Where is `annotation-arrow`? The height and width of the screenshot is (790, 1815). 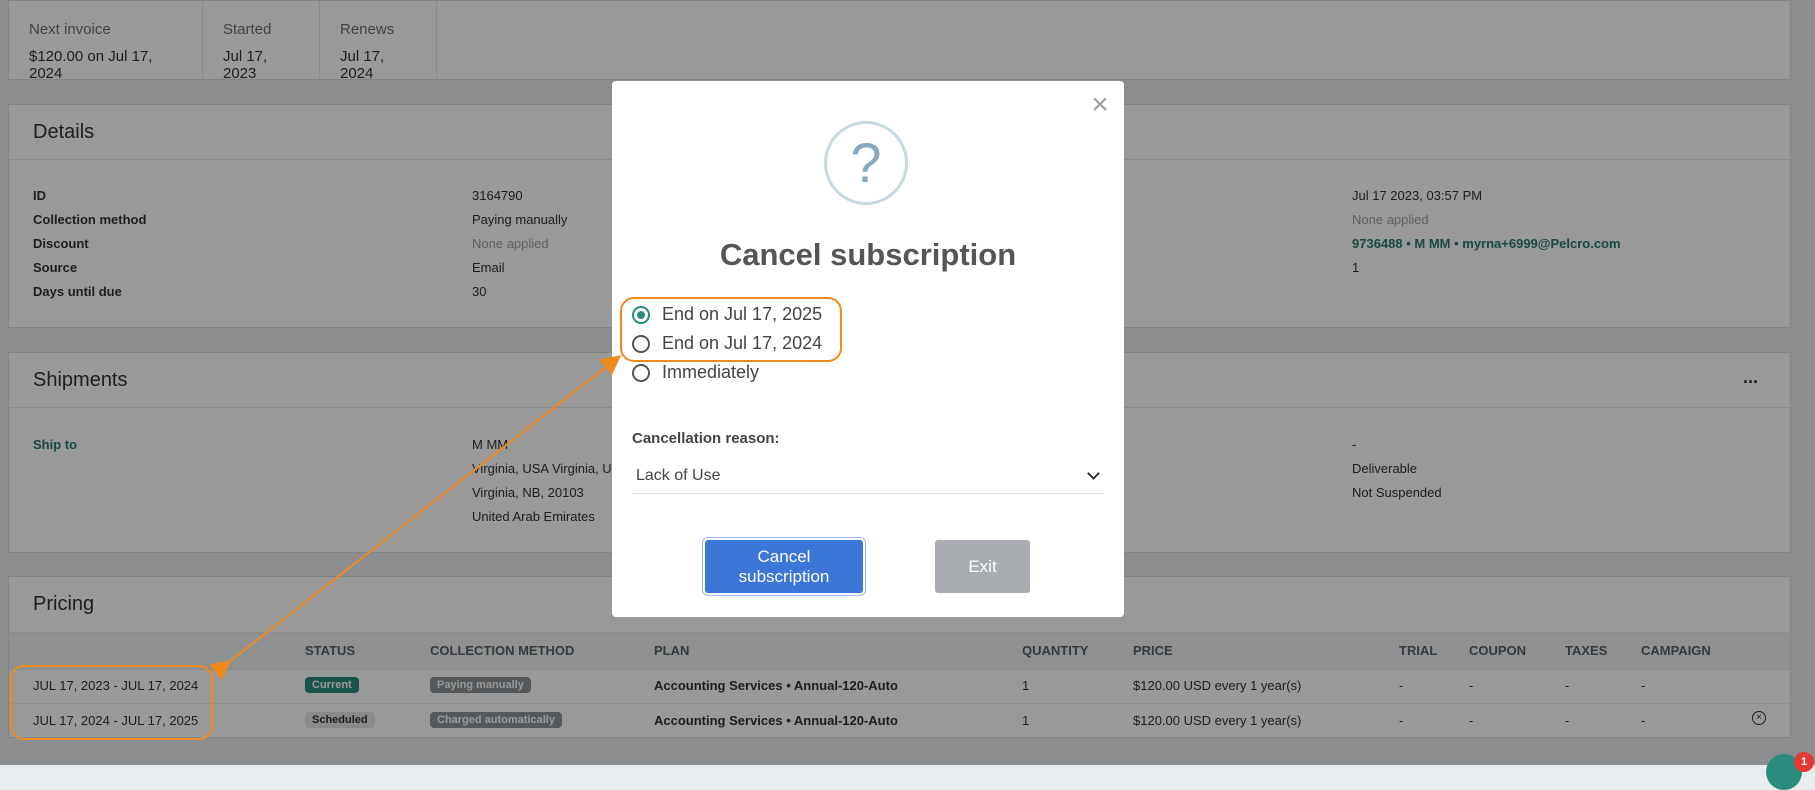 annotation-arrow is located at coordinates (415, 518).